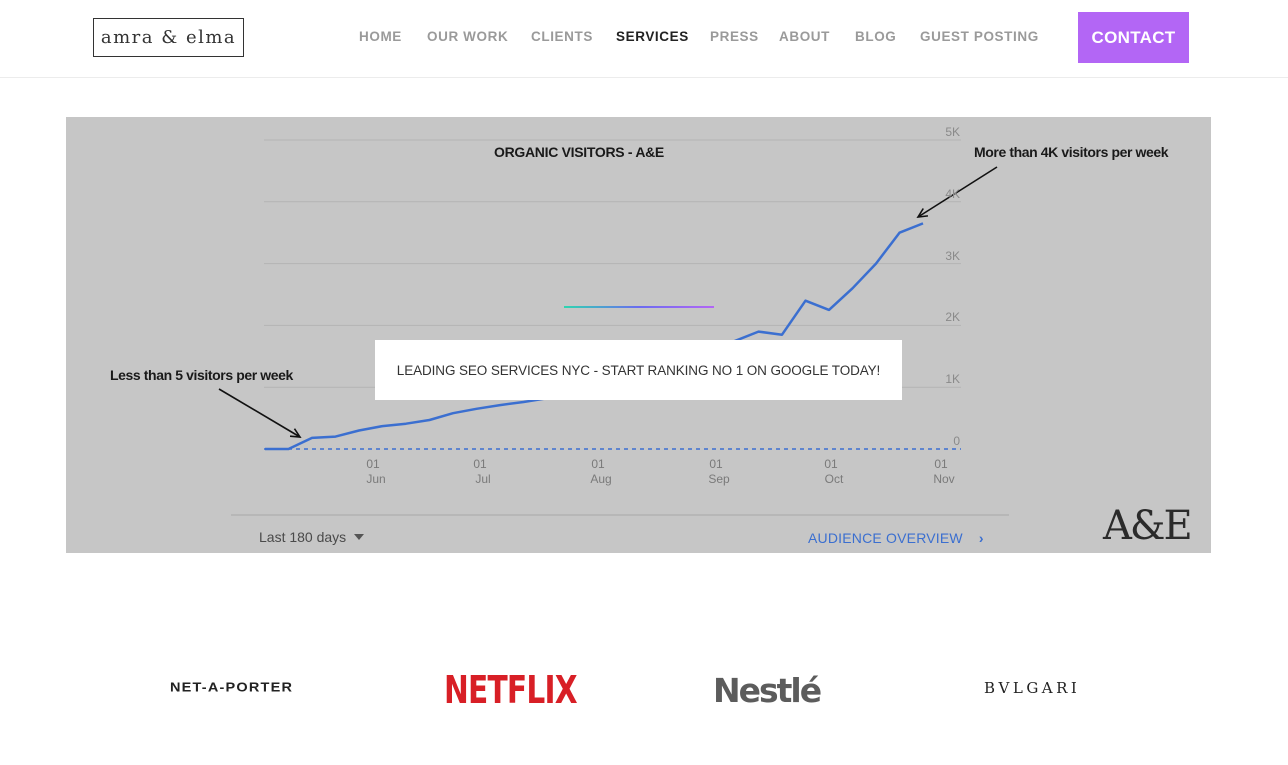 Image resolution: width=1288 pixels, height=765 pixels. Describe the element at coordinates (1032, 688) in the screenshot. I see `bvlgari-logo: BVLGARI` at that location.